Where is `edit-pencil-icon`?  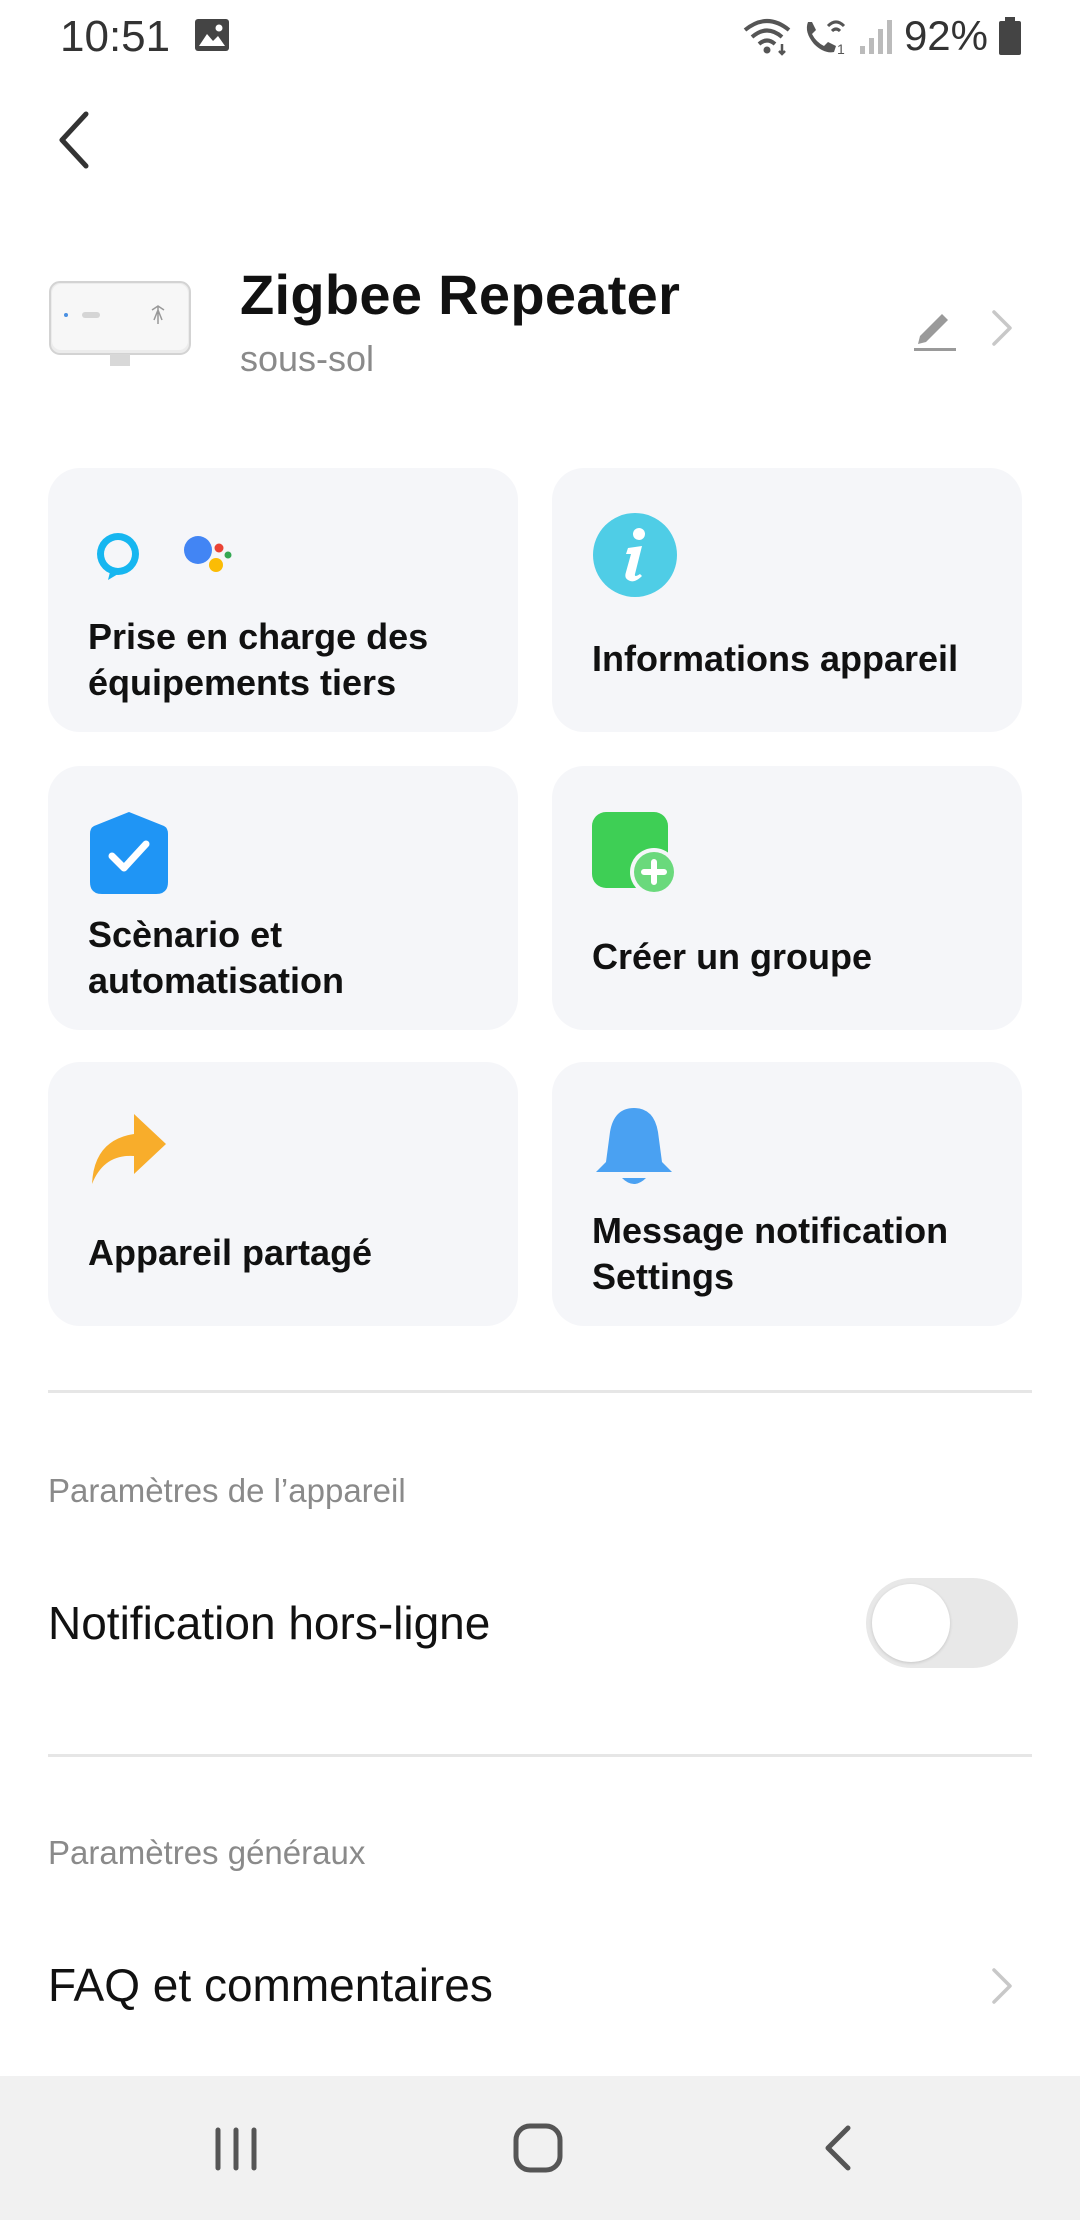
edit-pencil-icon is located at coordinates (934, 326).